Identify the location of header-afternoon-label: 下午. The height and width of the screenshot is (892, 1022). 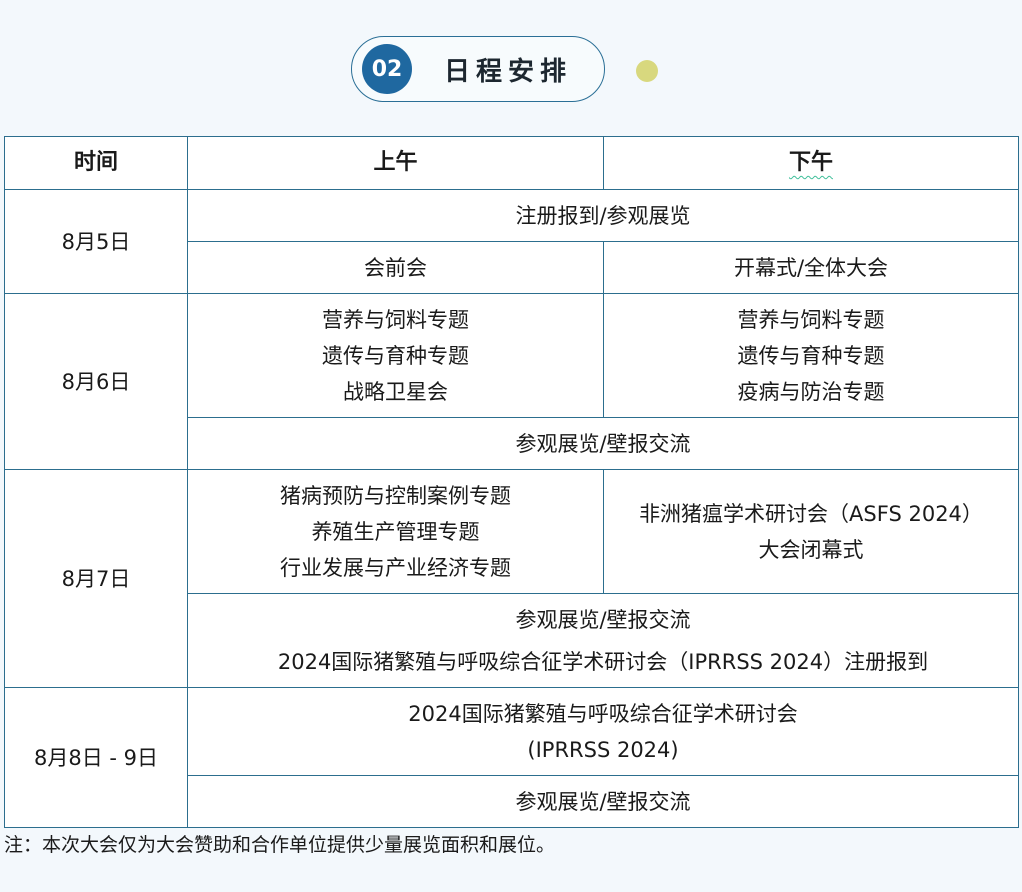
(810, 162).